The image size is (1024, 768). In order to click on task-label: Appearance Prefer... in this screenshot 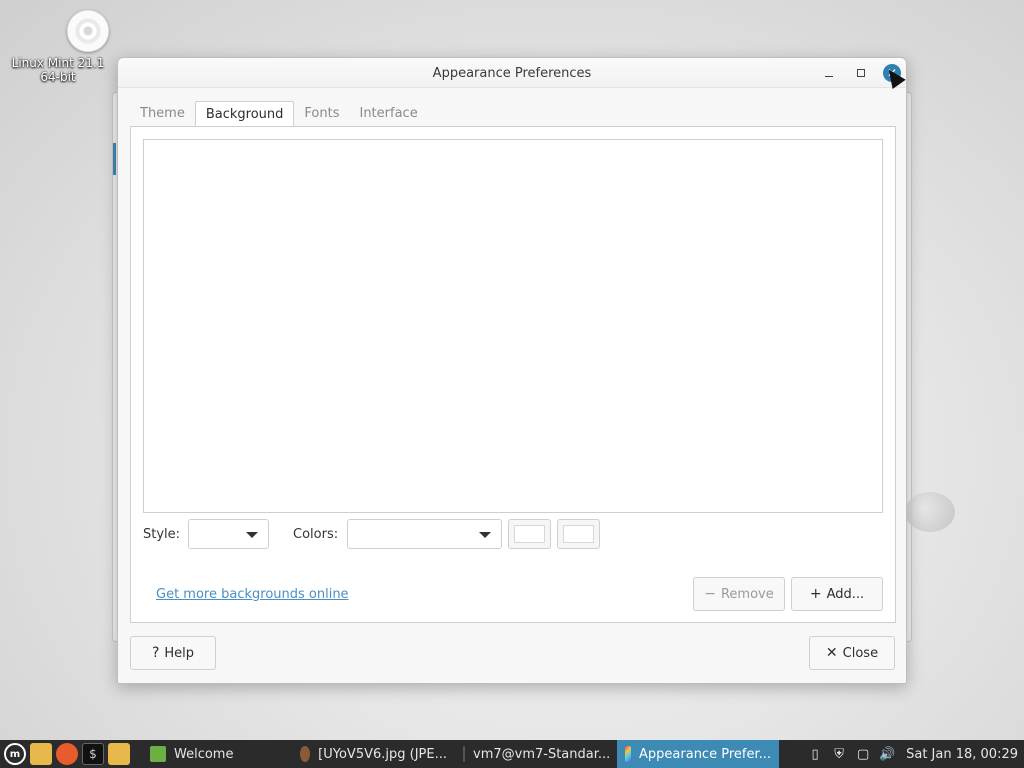, I will do `click(705, 754)`.